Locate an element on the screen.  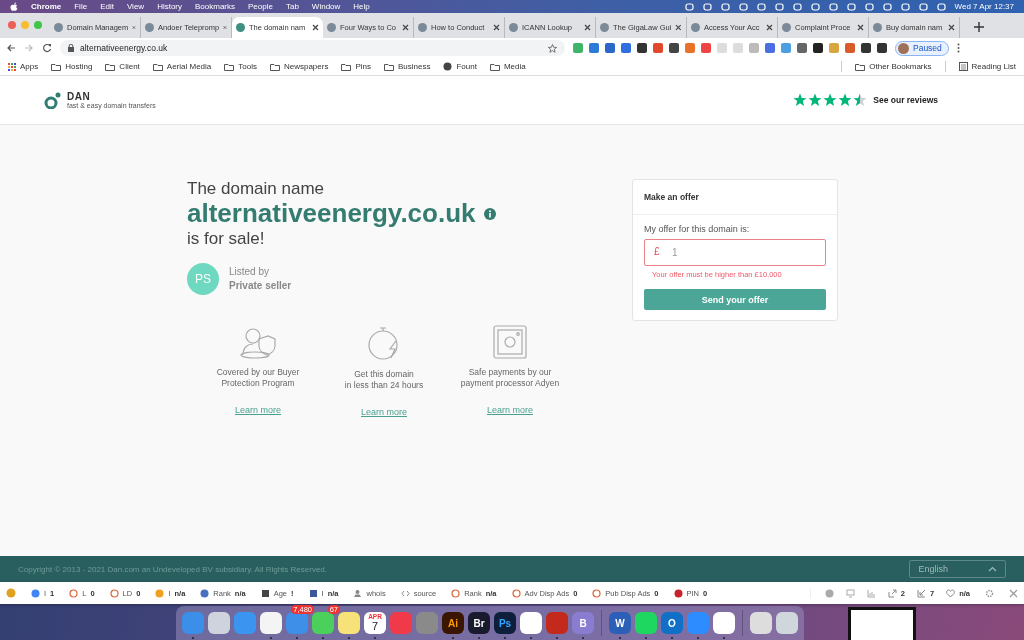
minimize-window-button is located at coordinates (25, 25).